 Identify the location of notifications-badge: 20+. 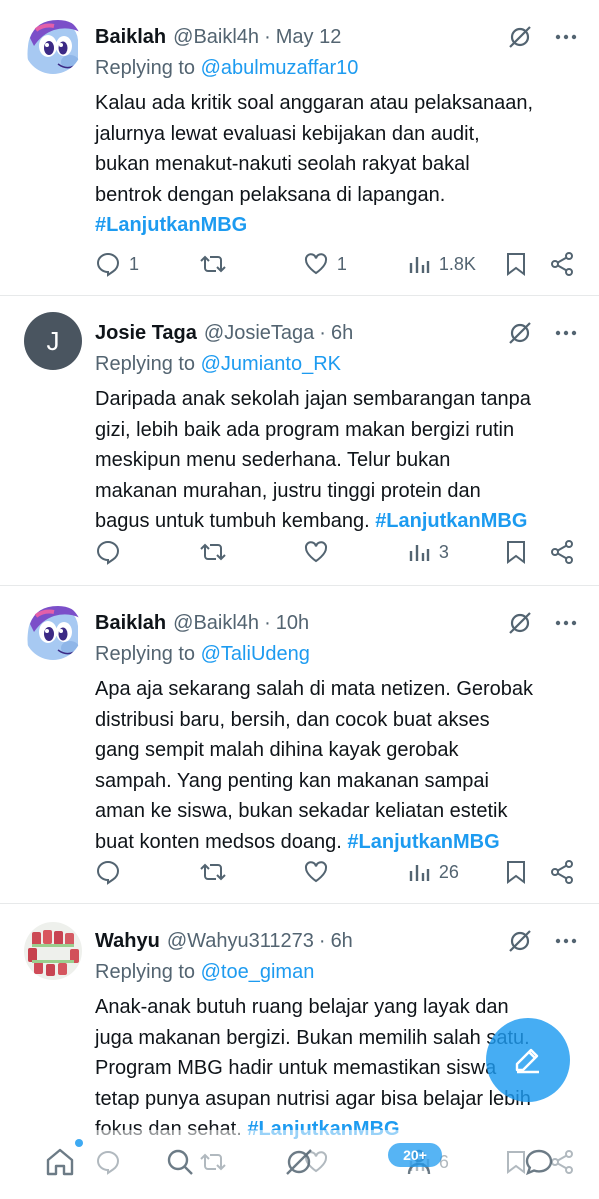
(415, 1155).